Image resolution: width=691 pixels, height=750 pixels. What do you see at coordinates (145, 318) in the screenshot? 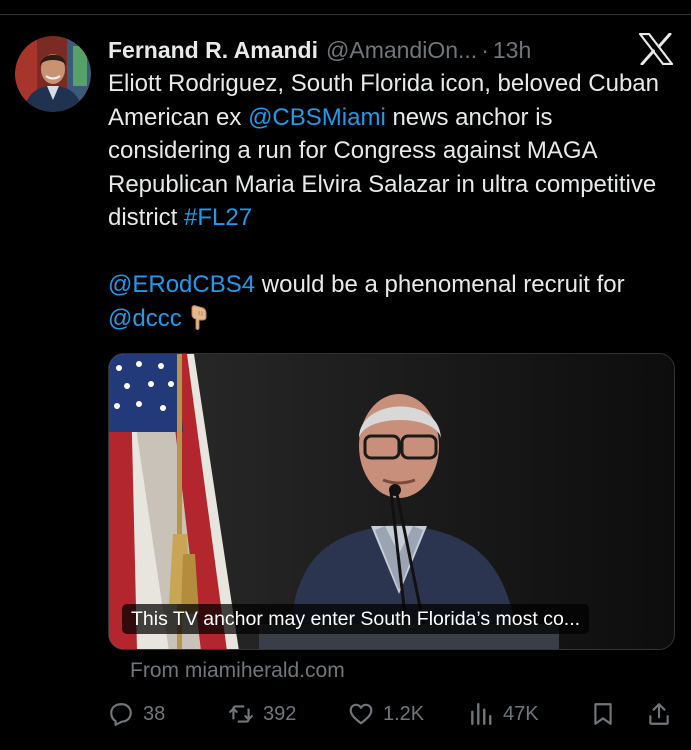
I see `mention-dccc: @dccc` at bounding box center [145, 318].